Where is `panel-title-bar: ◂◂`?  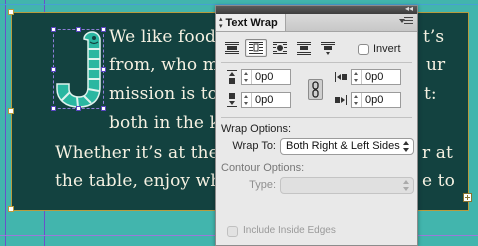 panel-title-bar: ◂◂ is located at coordinates (316, 9).